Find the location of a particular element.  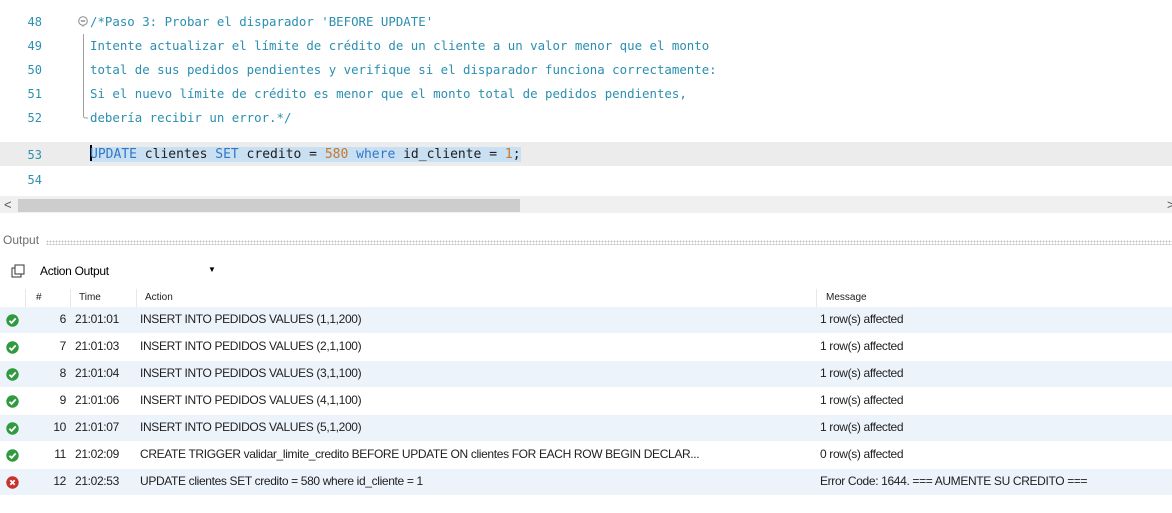

error-x-icon is located at coordinates (12, 482).